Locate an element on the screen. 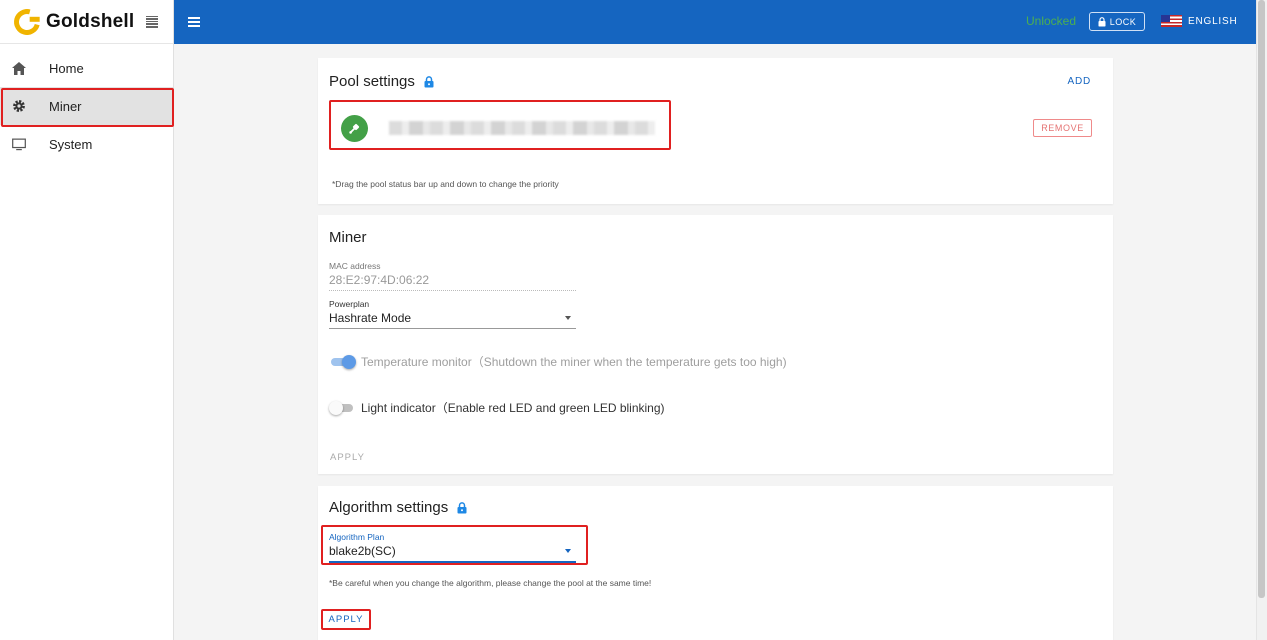 The height and width of the screenshot is (640, 1267). brand-header: Goldshell is located at coordinates (86, 22).